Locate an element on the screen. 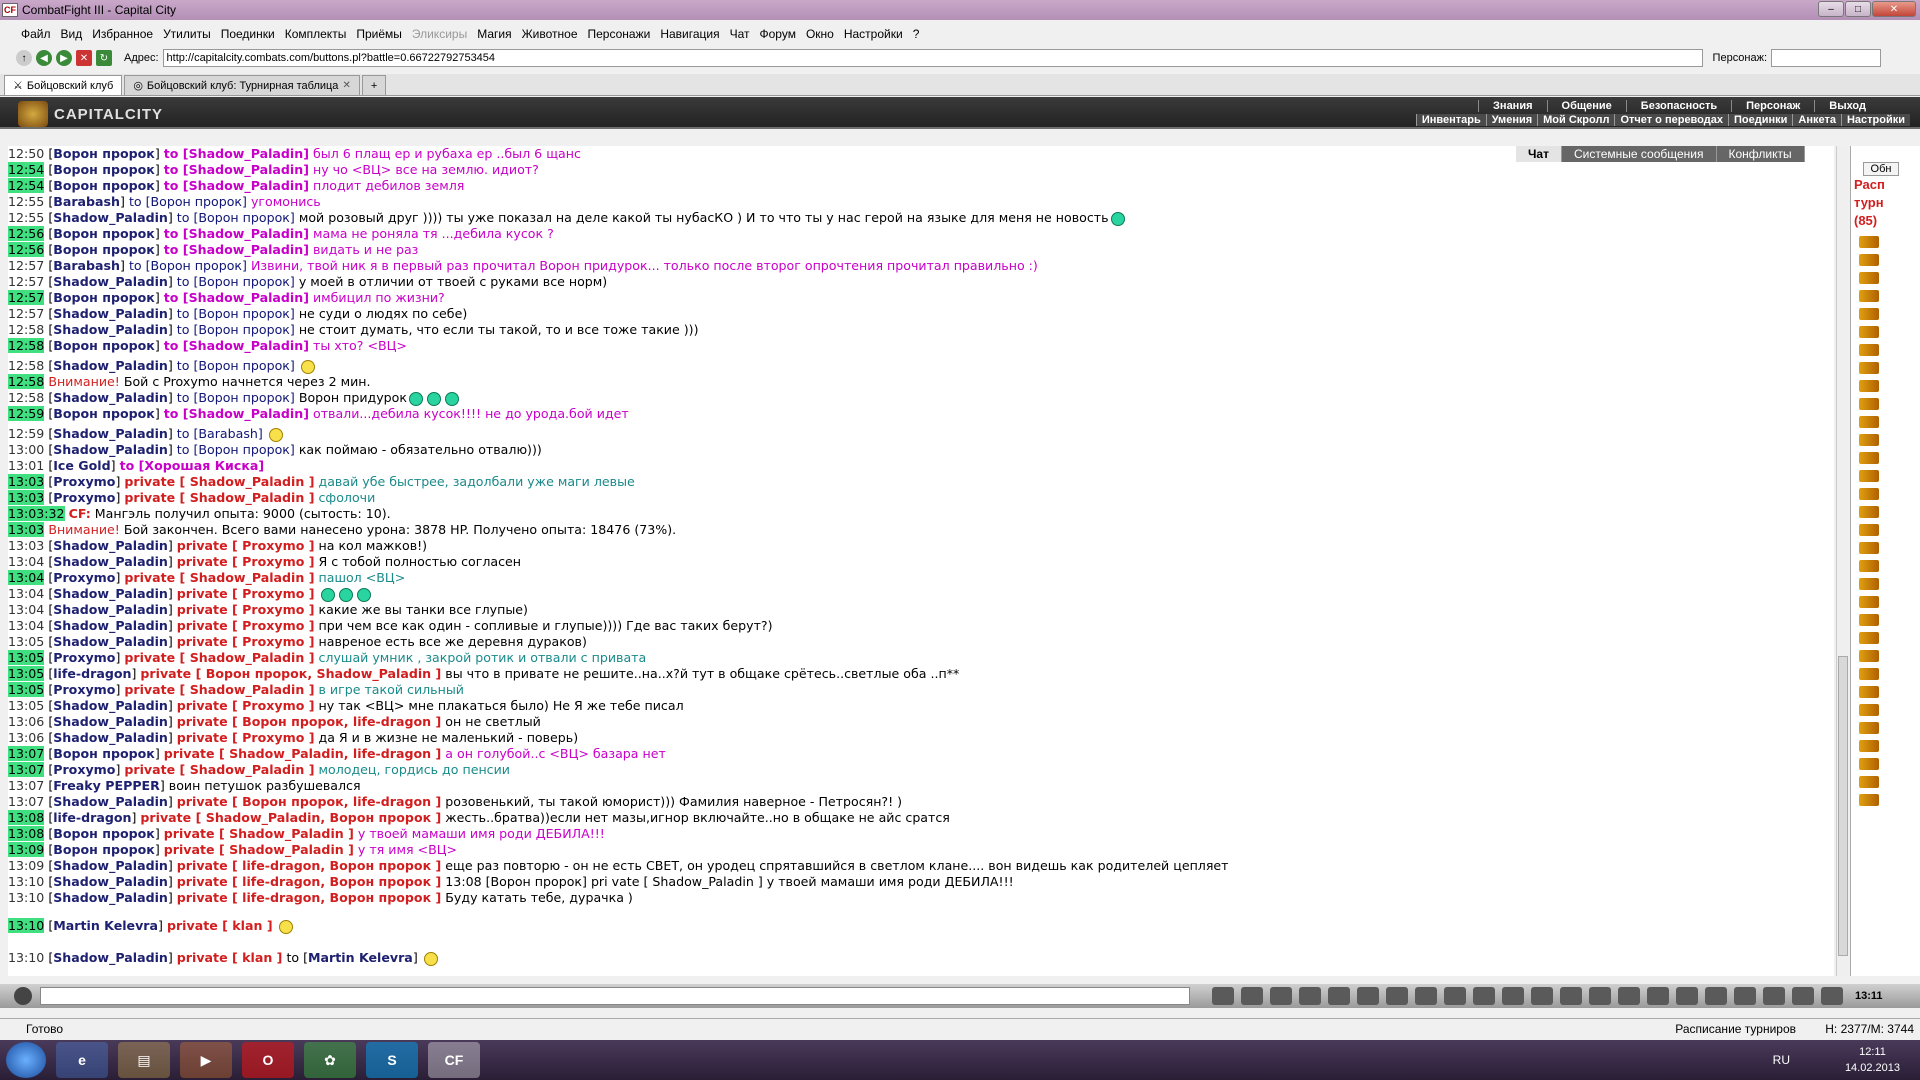 Image resolution: width=1920 pixels, height=1080 pixels. chat-nick: life-dragon is located at coordinates (92, 817).